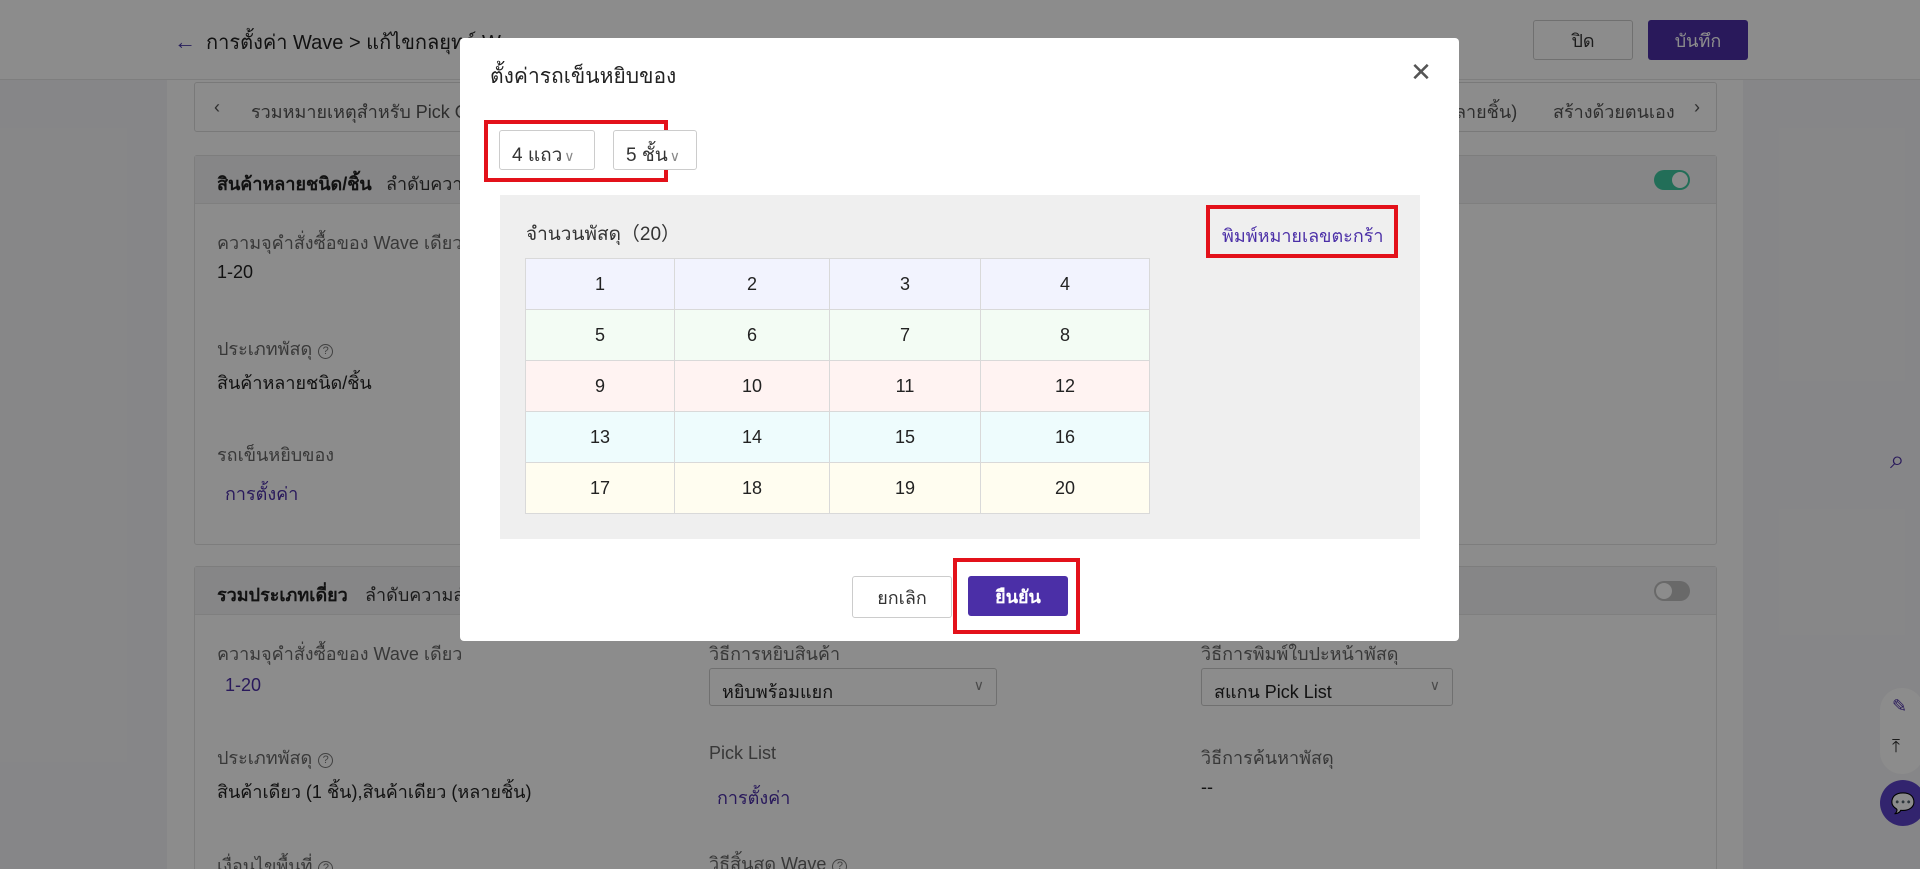 The image size is (1920, 869). Describe the element at coordinates (905, 386) in the screenshot. I see `basket-cell: 11` at that location.